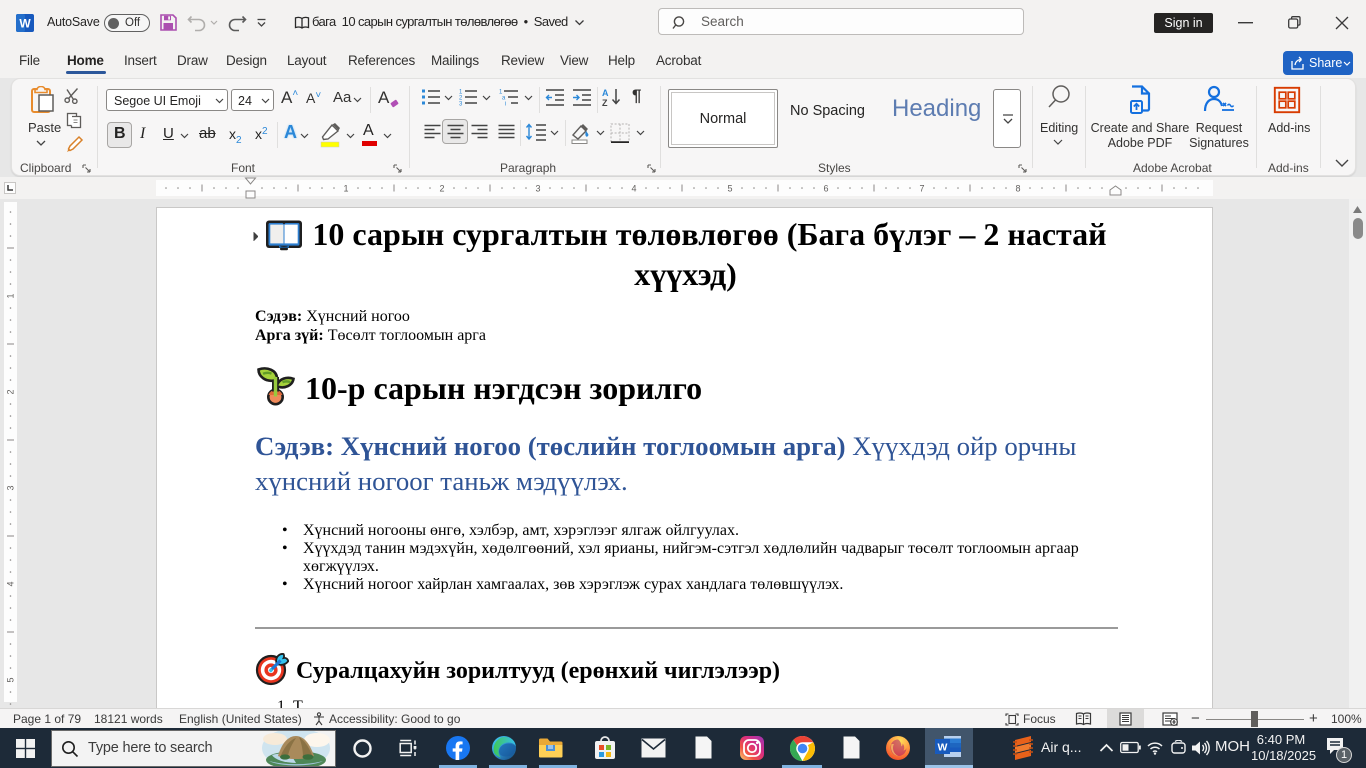 The width and height of the screenshot is (1366, 768). Describe the element at coordinates (1017, 189) in the screenshot. I see `svg-text: 8` at that location.